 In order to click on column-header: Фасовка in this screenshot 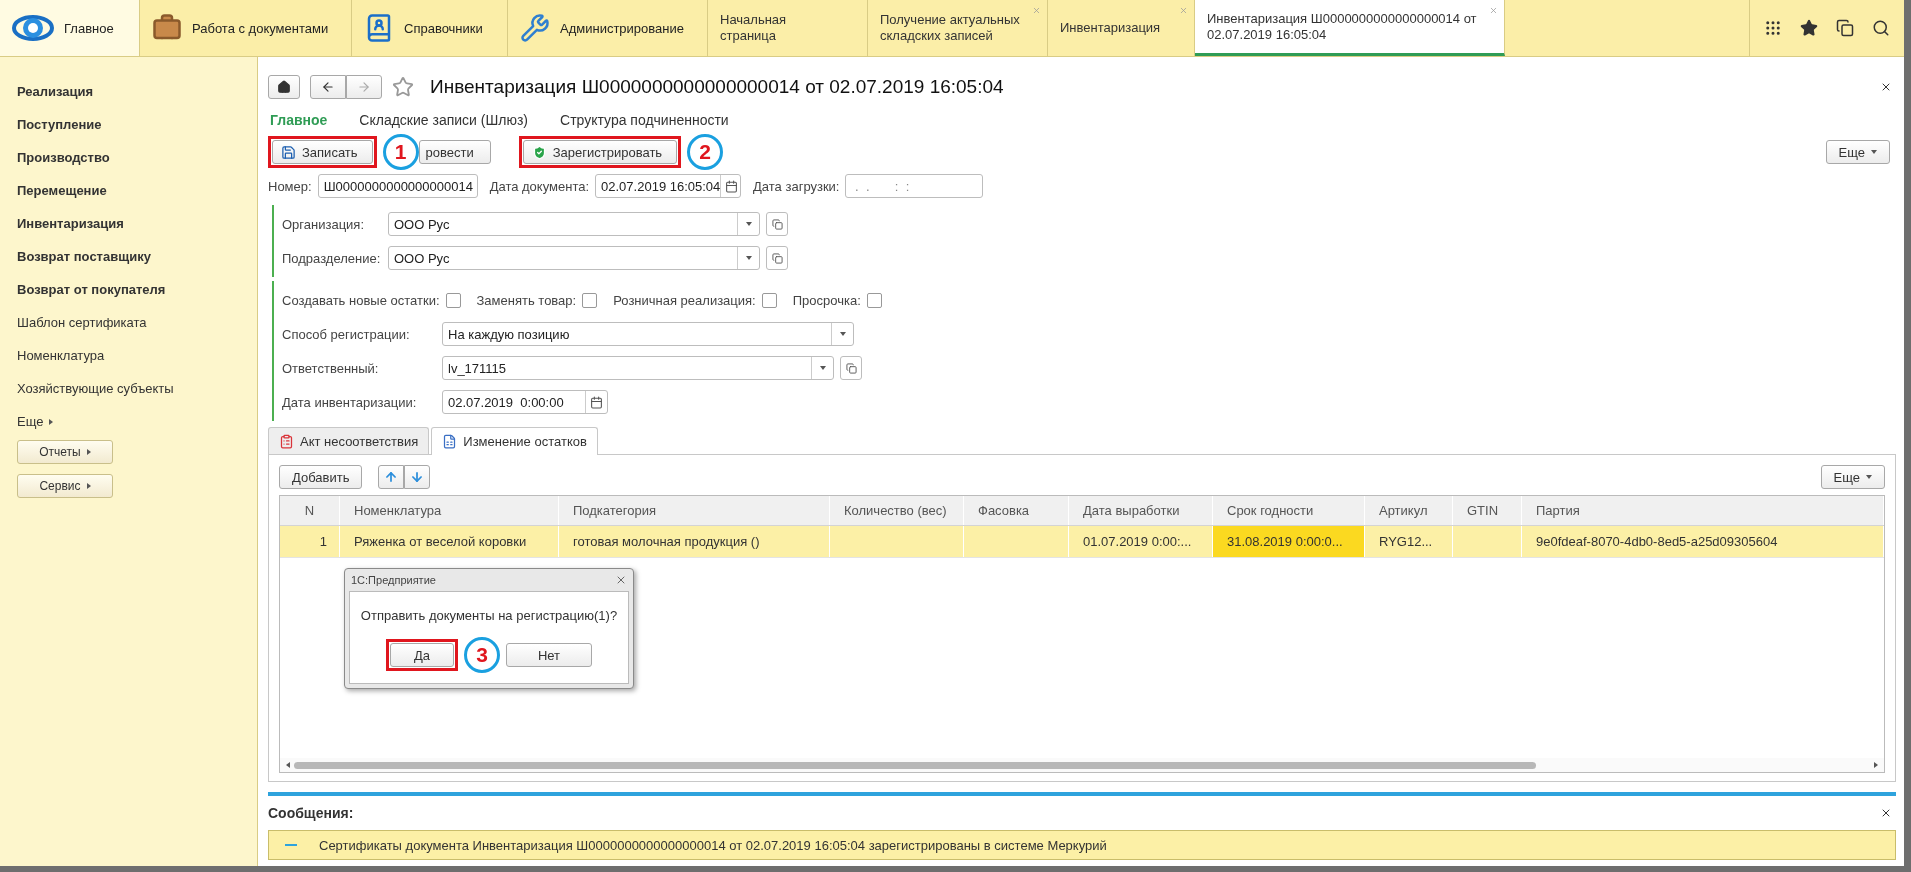, I will do `click(1016, 510)`.